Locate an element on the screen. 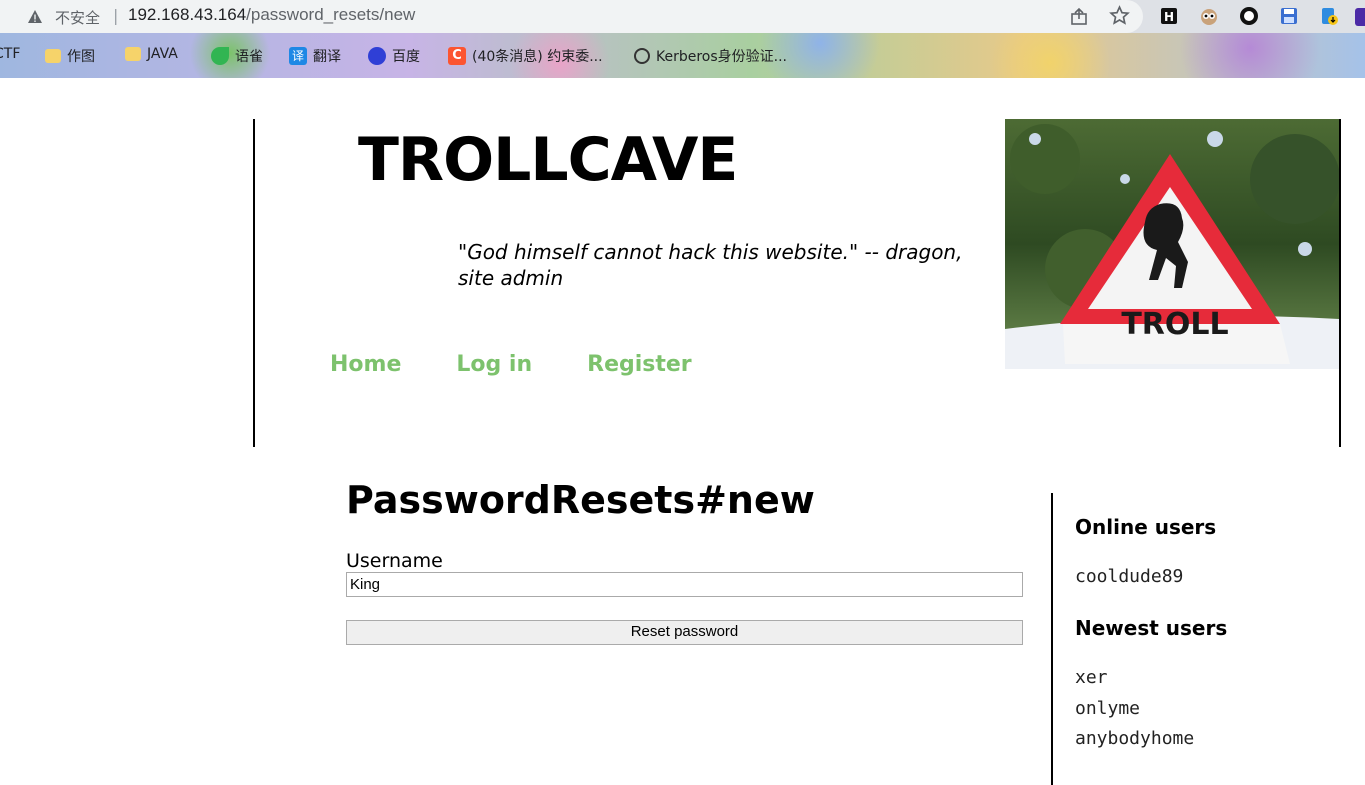 This screenshot has width=1365, height=785. bookmark-yuque: 语雀 is located at coordinates (237, 56).